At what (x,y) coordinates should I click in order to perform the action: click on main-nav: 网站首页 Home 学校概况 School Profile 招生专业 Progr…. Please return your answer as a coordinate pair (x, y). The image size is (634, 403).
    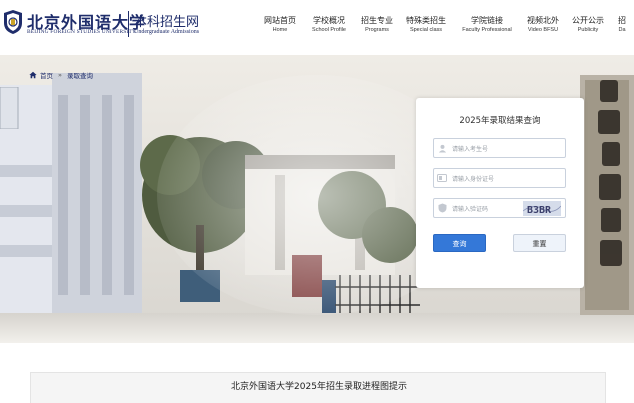
    Looking at the image, I should click on (446, 29).